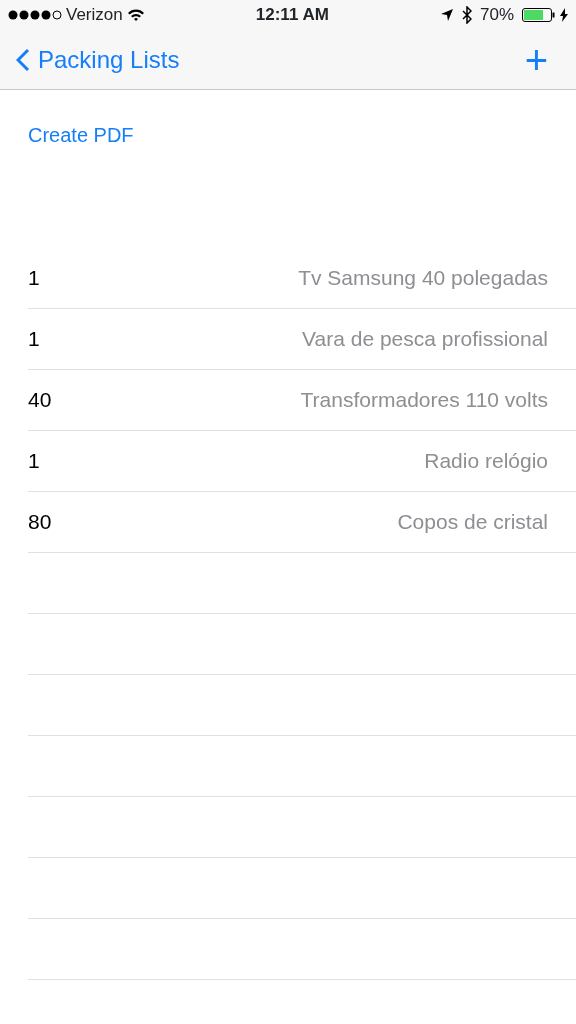 This screenshot has height=1024, width=576. Describe the element at coordinates (23, 59) in the screenshot. I see `chevron-left-icon` at that location.